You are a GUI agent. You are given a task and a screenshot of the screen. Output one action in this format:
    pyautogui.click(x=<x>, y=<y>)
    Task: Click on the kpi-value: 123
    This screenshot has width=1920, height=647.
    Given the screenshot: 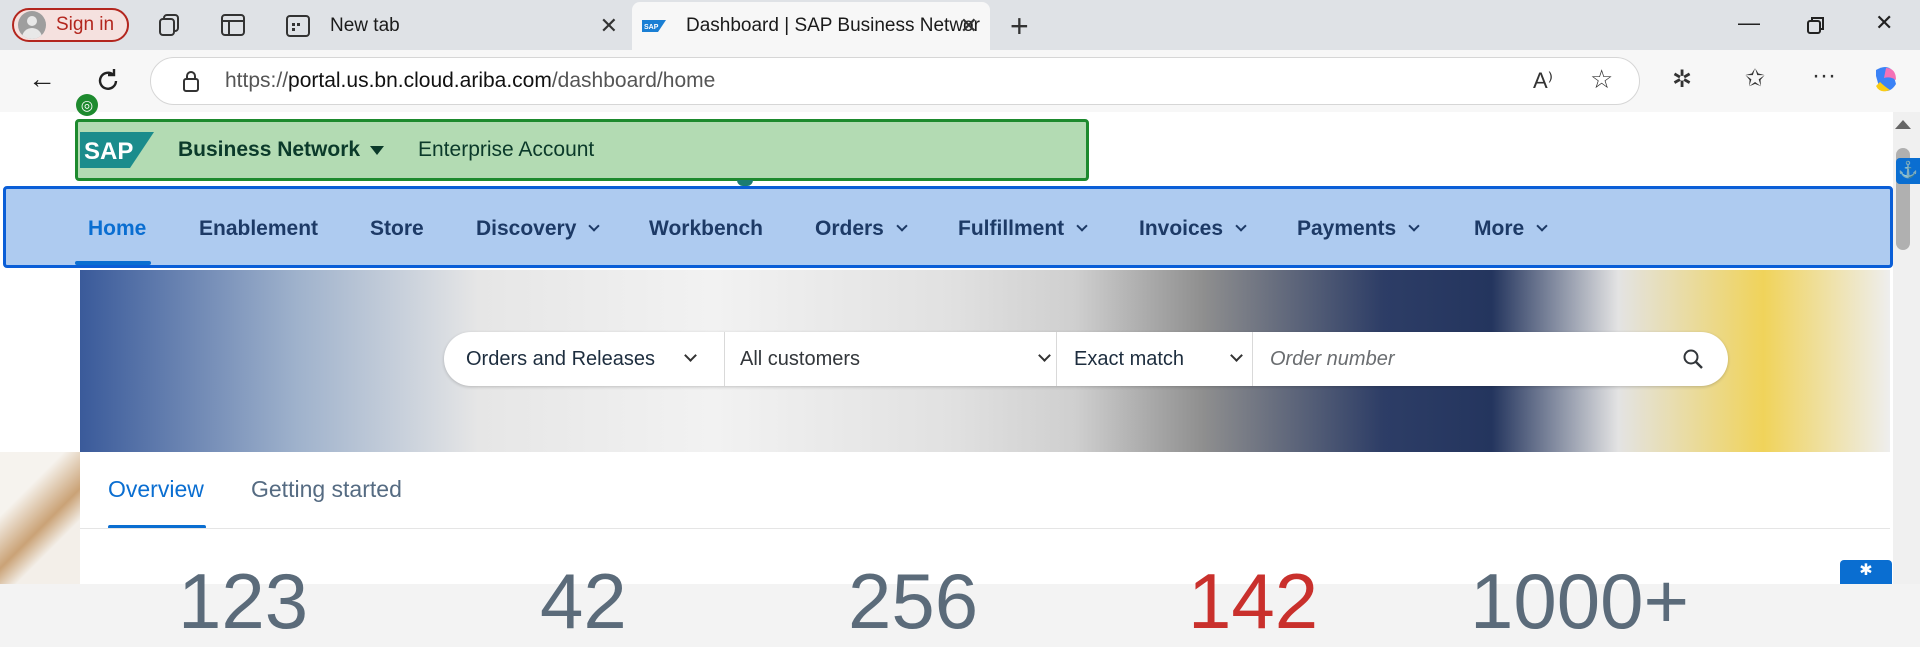 What is the action you would take?
    pyautogui.click(x=243, y=601)
    